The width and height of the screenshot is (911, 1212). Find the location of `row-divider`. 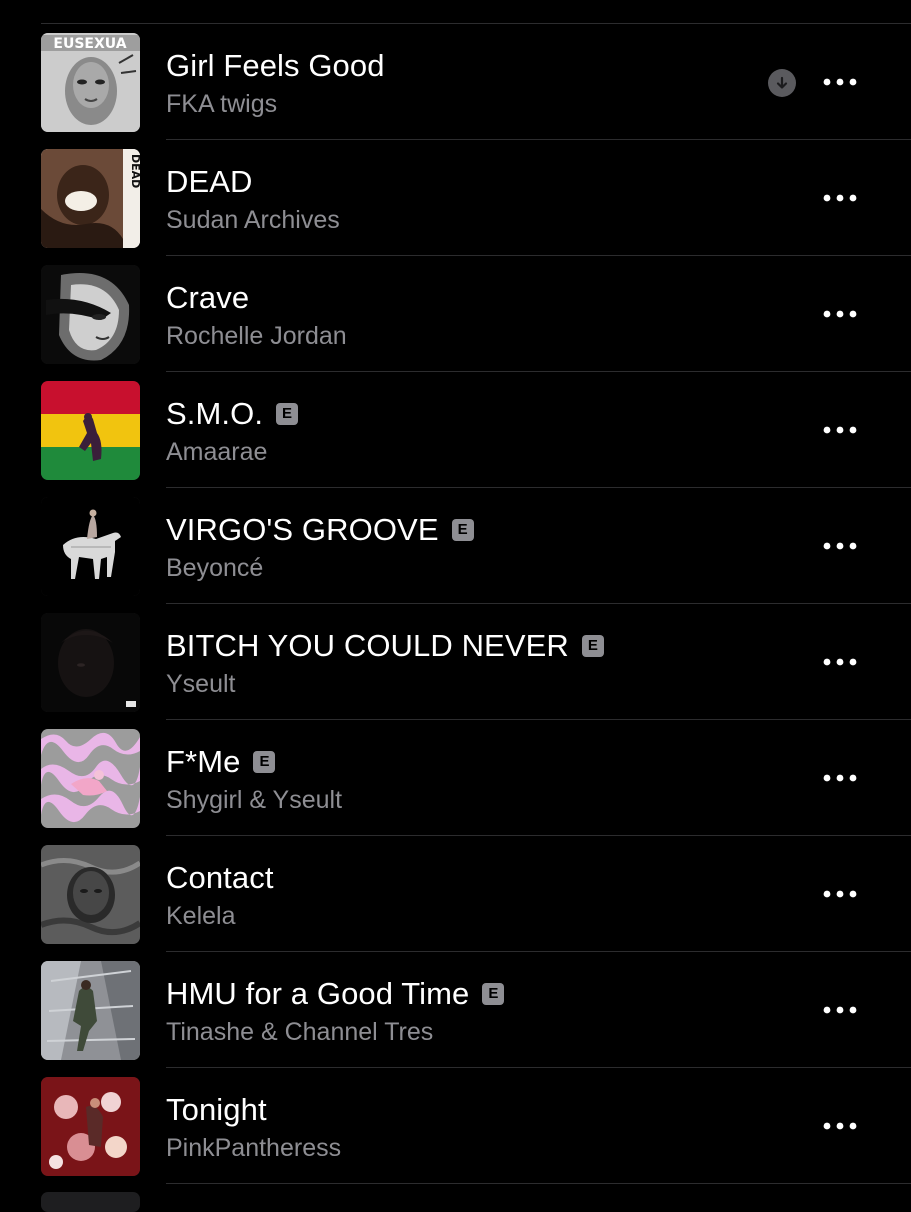

row-divider is located at coordinates (538, 1183).